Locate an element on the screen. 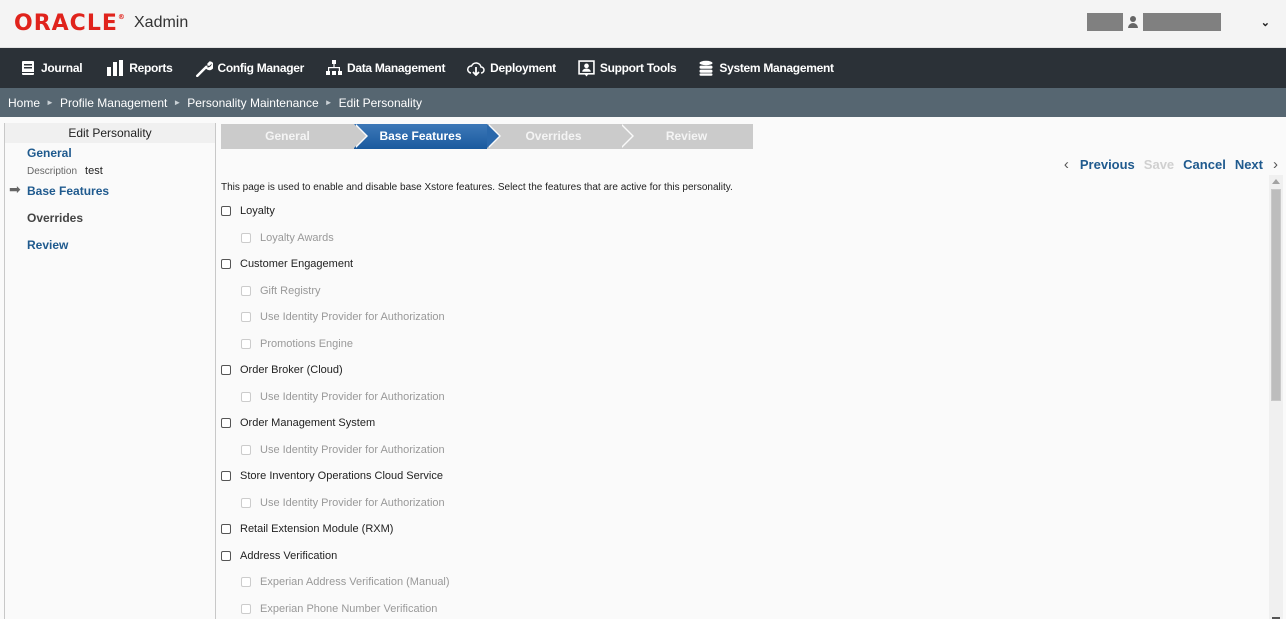 Image resolution: width=1286 pixels, height=619 pixels. nav-label: Data Management is located at coordinates (396, 68).